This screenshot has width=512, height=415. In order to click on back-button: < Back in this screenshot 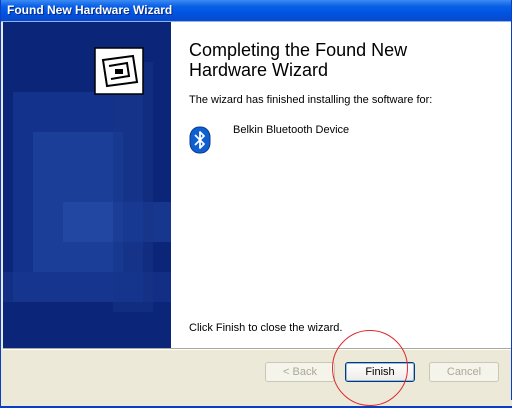, I will do `click(300, 372)`.